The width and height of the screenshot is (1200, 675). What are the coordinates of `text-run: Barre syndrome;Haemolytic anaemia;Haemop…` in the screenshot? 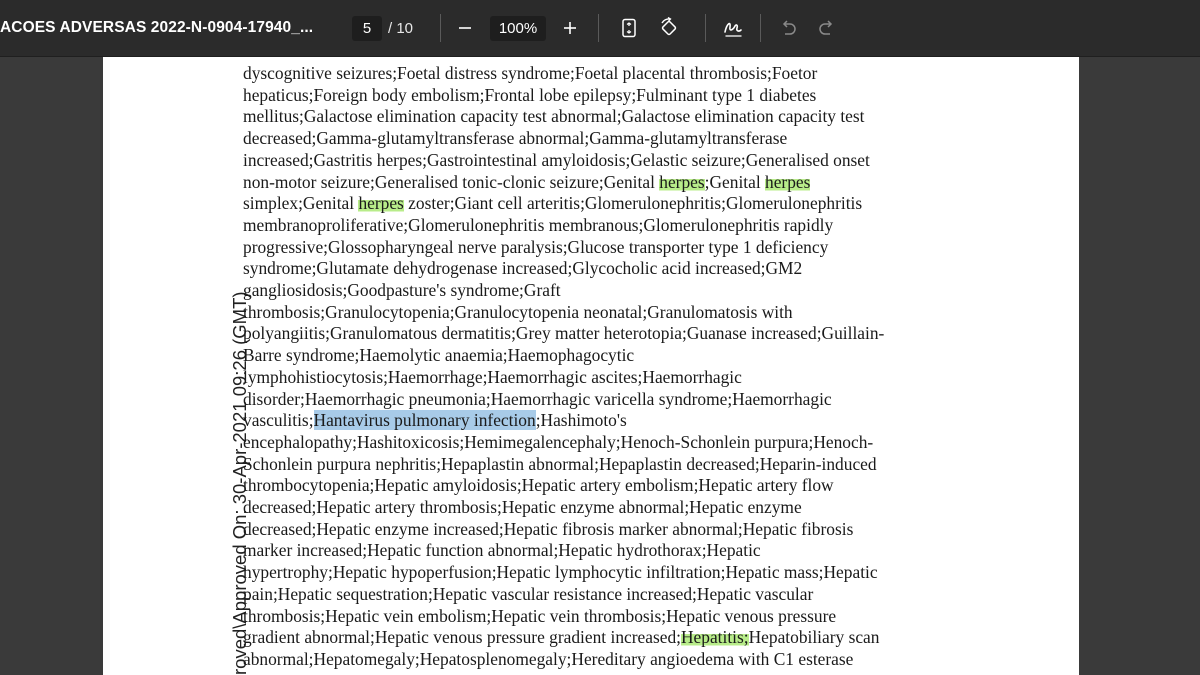 It's located at (439, 355).